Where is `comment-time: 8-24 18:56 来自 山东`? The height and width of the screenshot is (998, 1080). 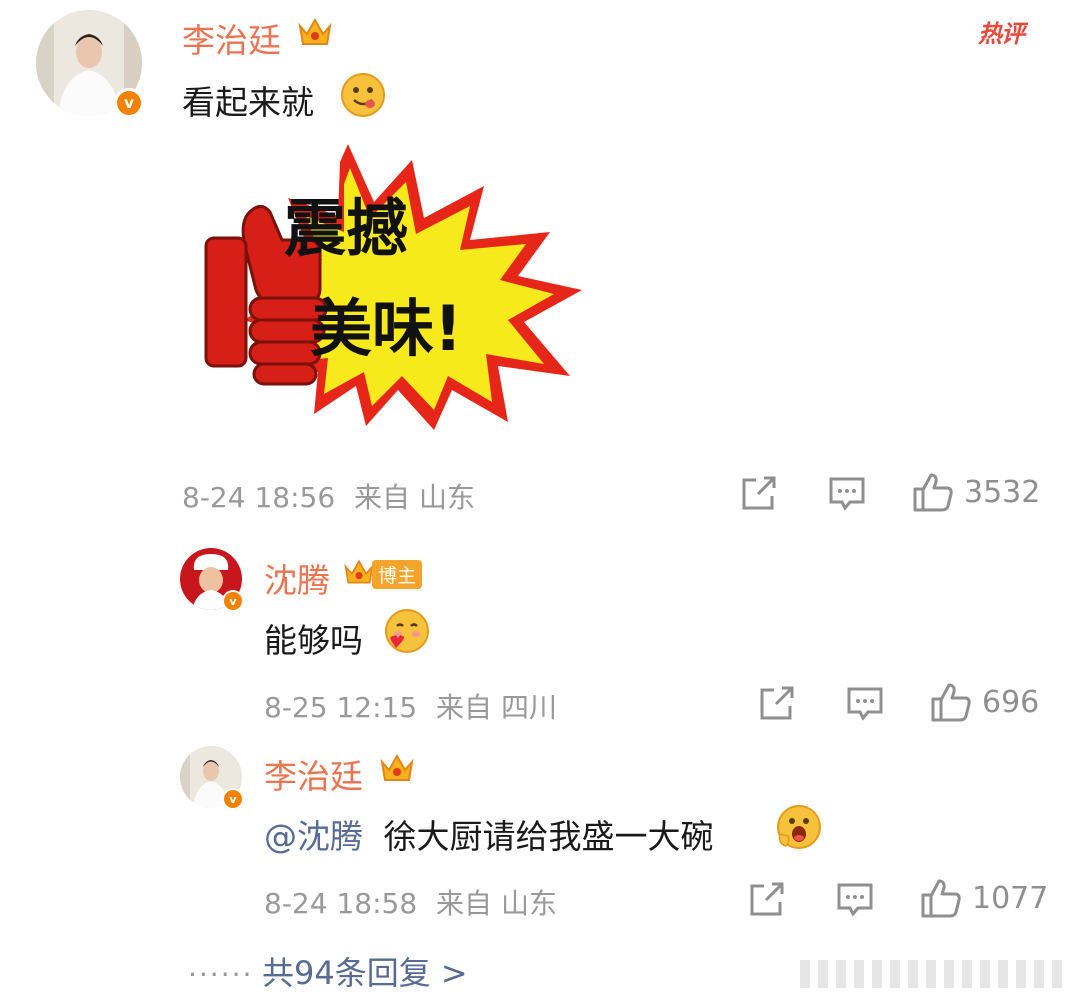 comment-time: 8-24 18:56 来自 山东 is located at coordinates (328, 496).